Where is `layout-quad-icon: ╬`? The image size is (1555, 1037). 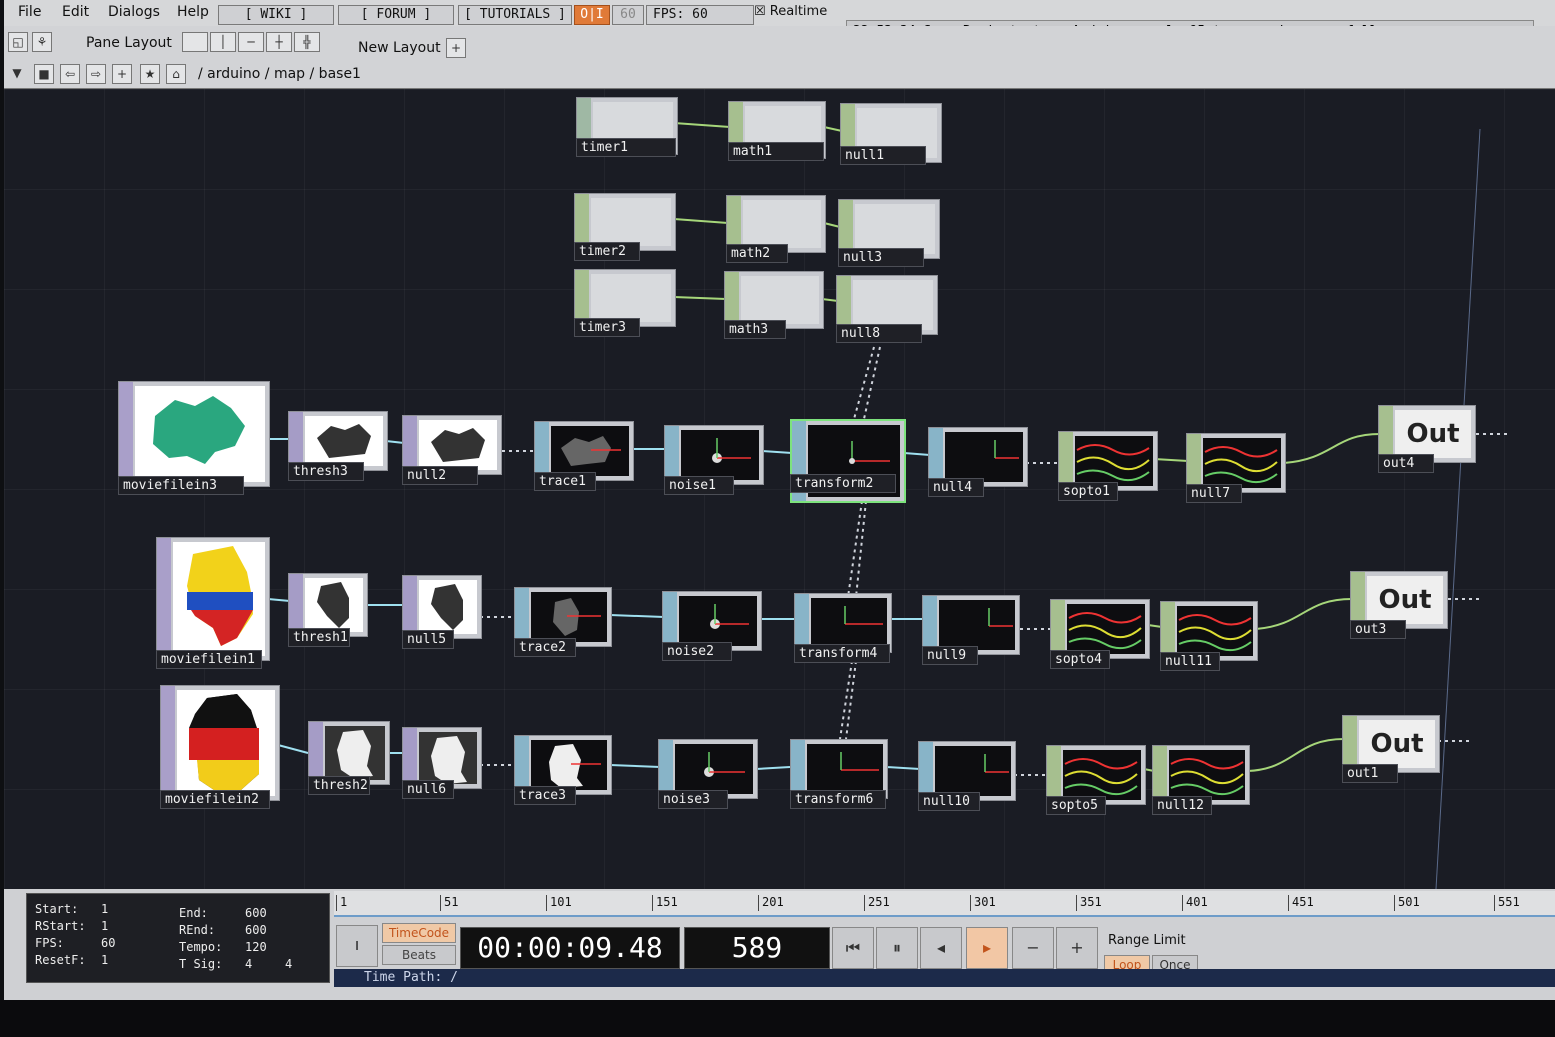
layout-quad-icon: ╬ is located at coordinates (307, 42).